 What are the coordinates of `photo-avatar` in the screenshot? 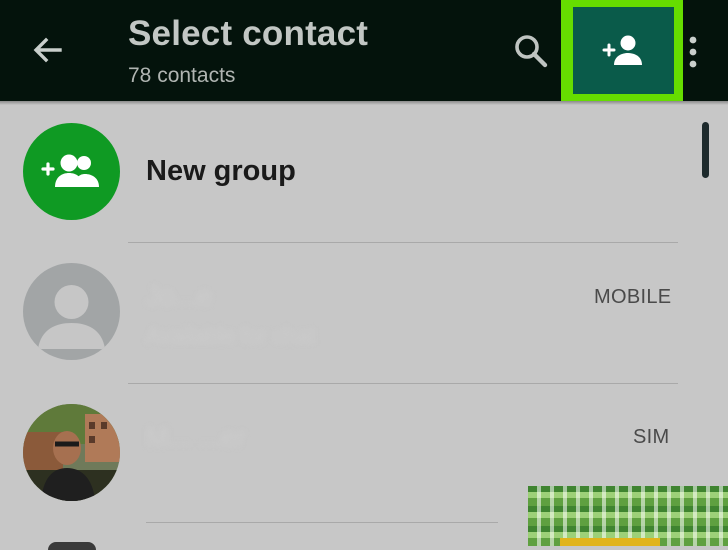 It's located at (71, 452).